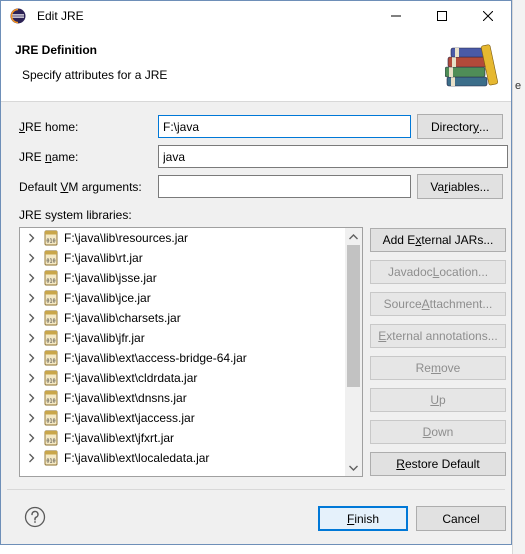 The width and height of the screenshot is (525, 554). What do you see at coordinates (438, 368) in the screenshot?
I see `remove-button: Re m ove` at bounding box center [438, 368].